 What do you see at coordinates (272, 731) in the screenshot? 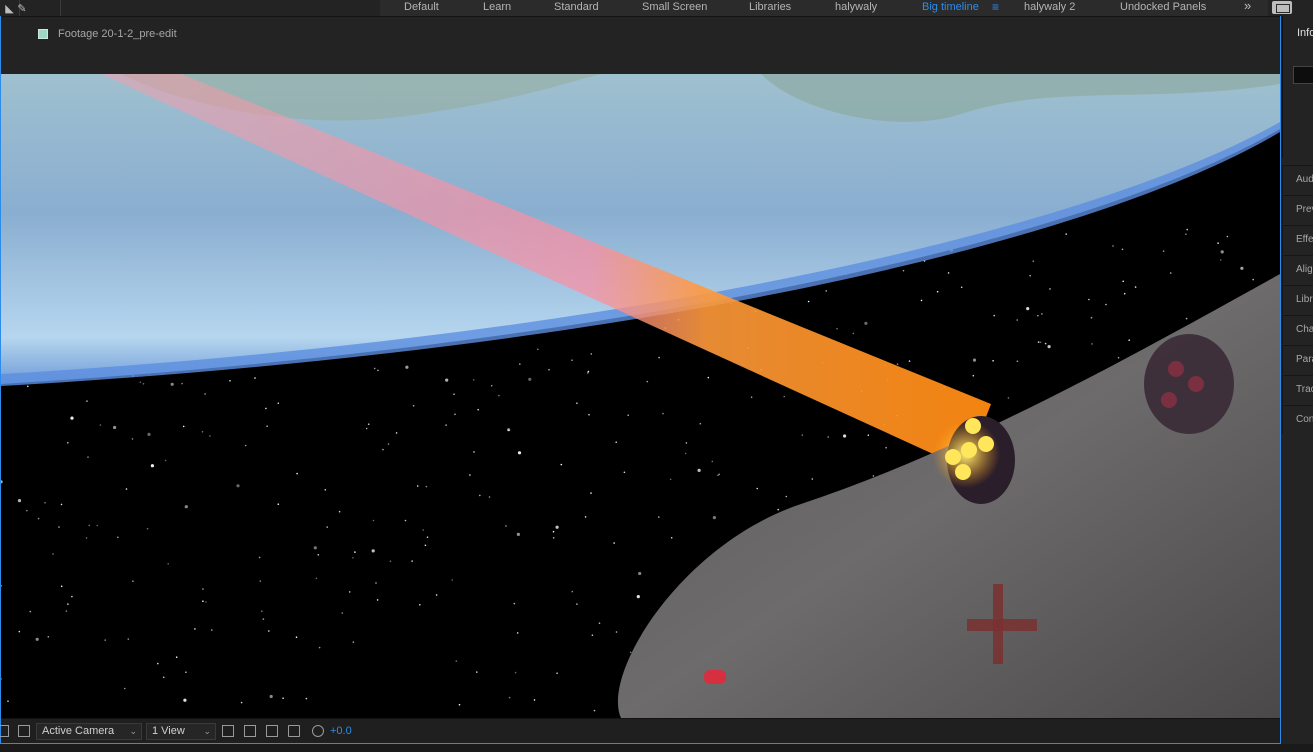
I see `timeline-icon` at bounding box center [272, 731].